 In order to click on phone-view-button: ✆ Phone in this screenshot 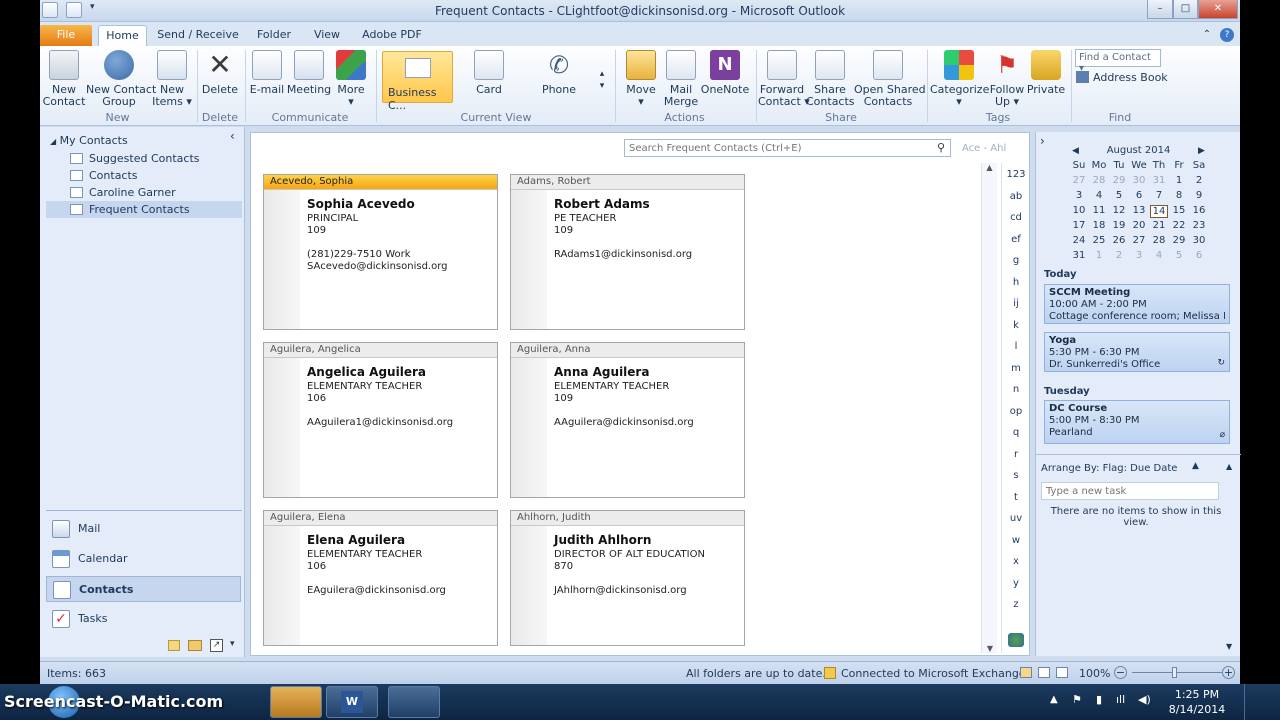, I will do `click(559, 73)`.